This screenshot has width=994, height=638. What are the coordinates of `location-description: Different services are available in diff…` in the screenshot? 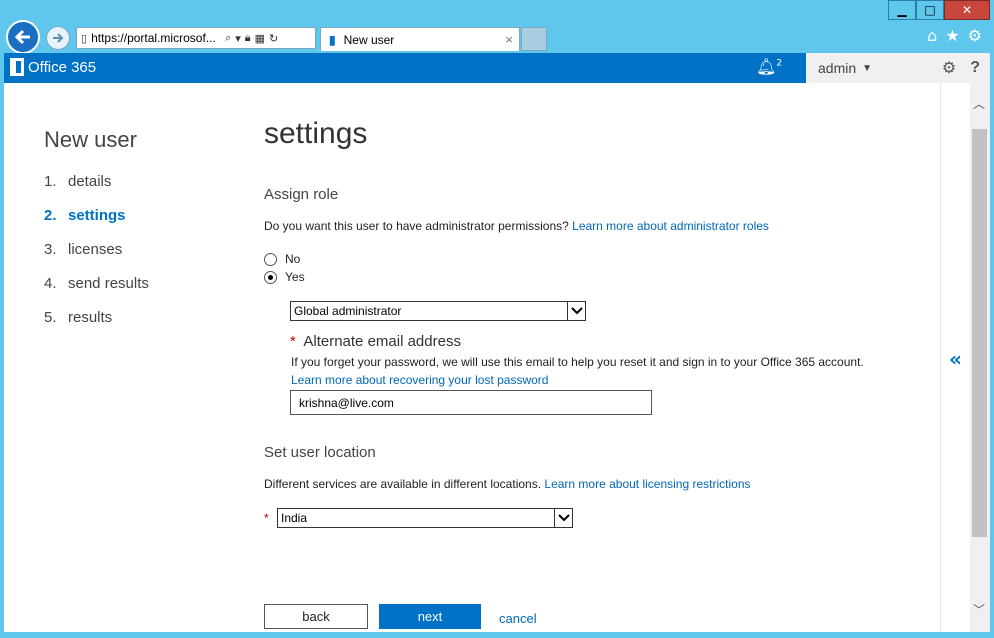 It's located at (507, 484).